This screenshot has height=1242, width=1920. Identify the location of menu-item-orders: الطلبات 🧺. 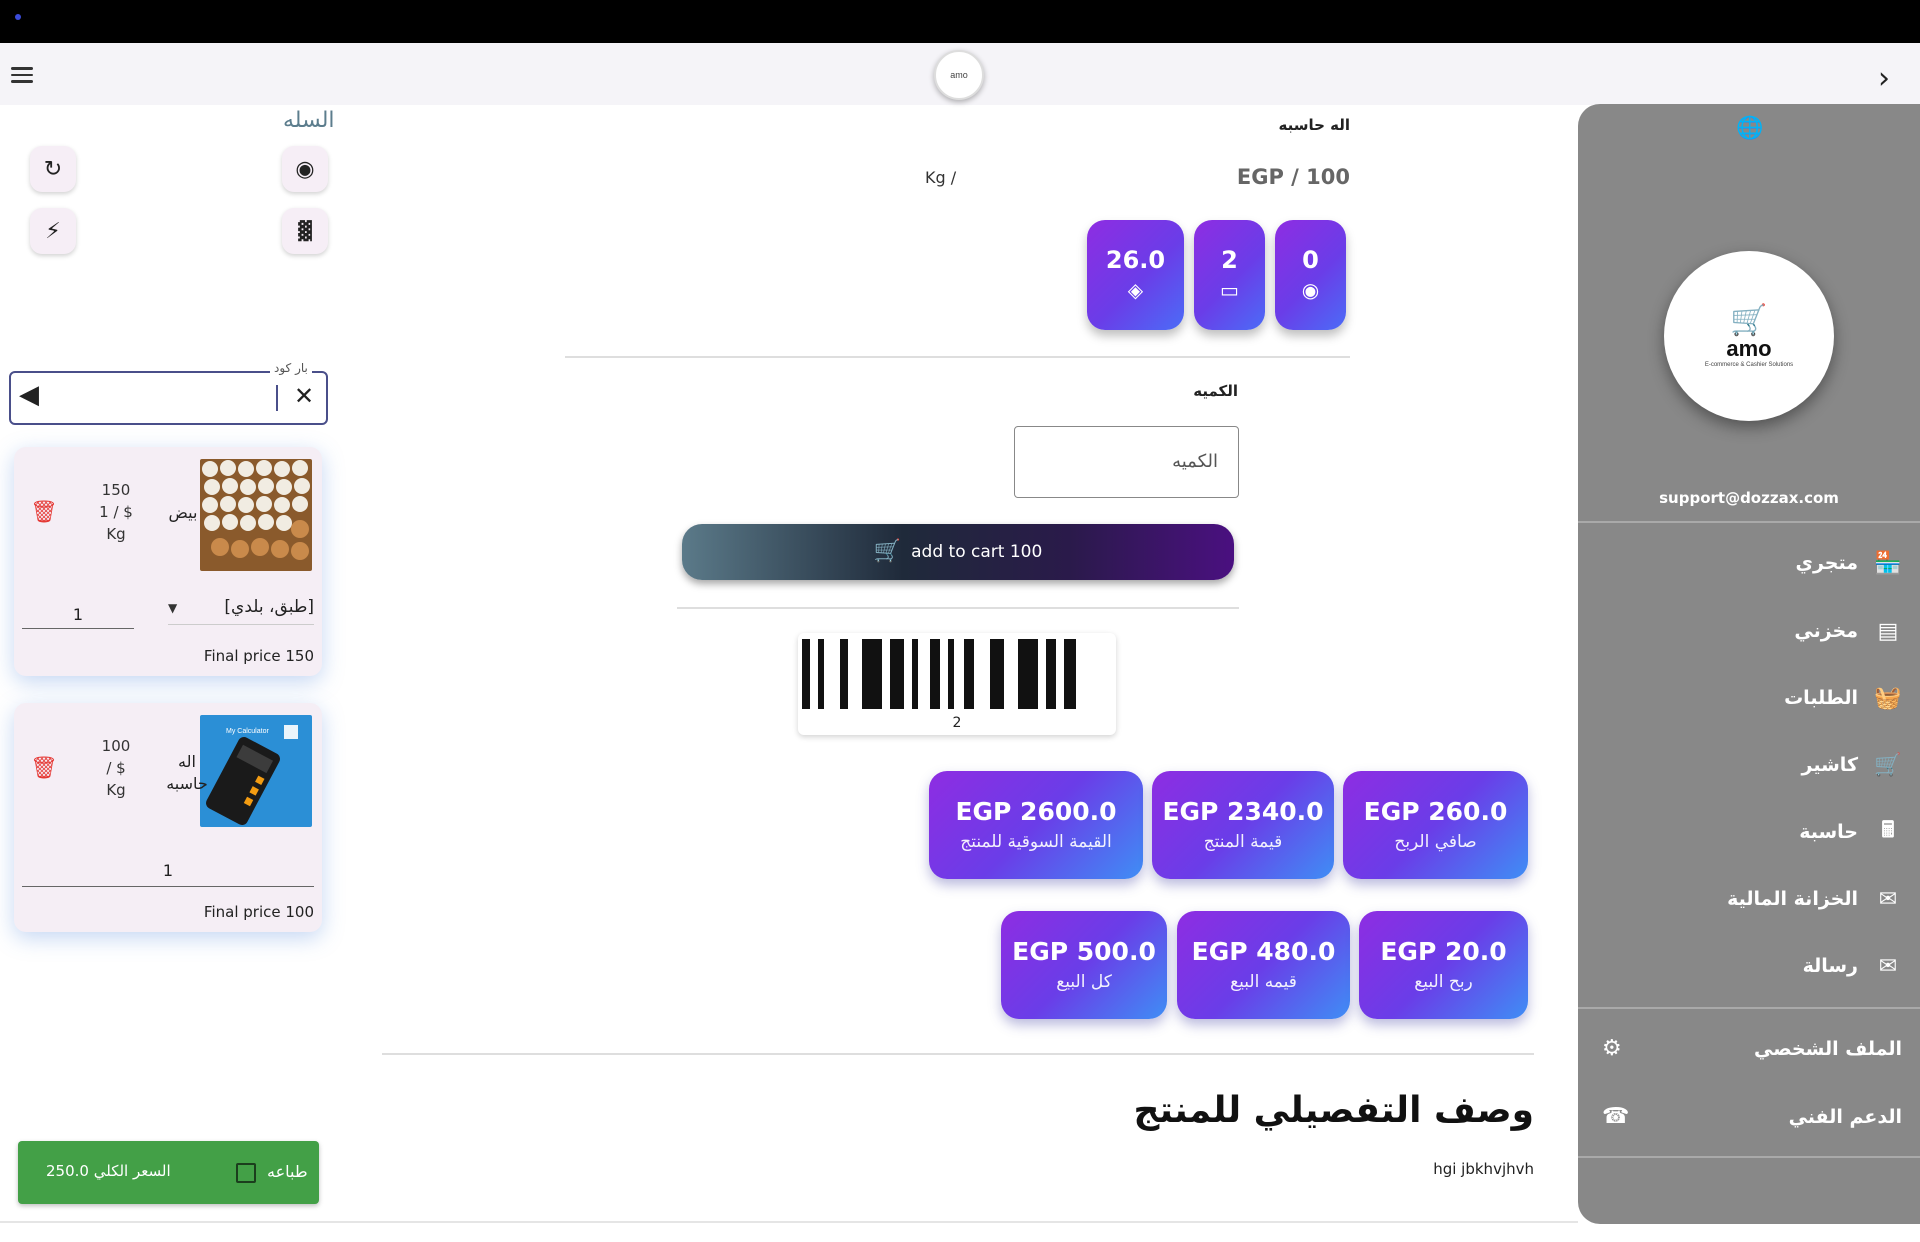
(1843, 698).